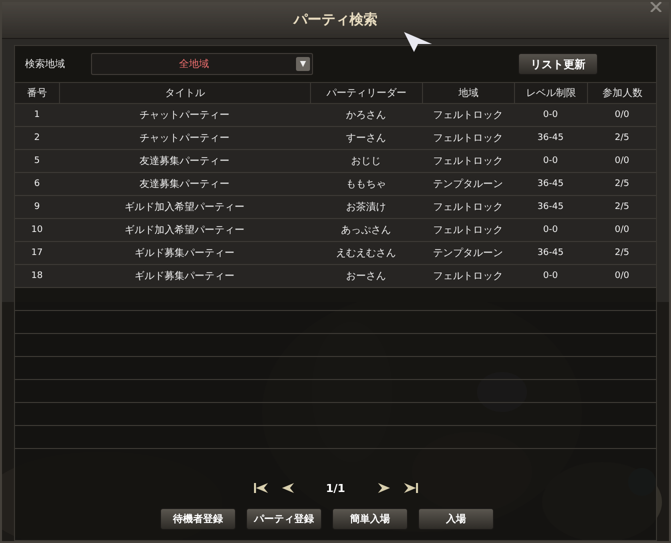  I want to click on table-cell-text: あっぷさん, so click(366, 230).